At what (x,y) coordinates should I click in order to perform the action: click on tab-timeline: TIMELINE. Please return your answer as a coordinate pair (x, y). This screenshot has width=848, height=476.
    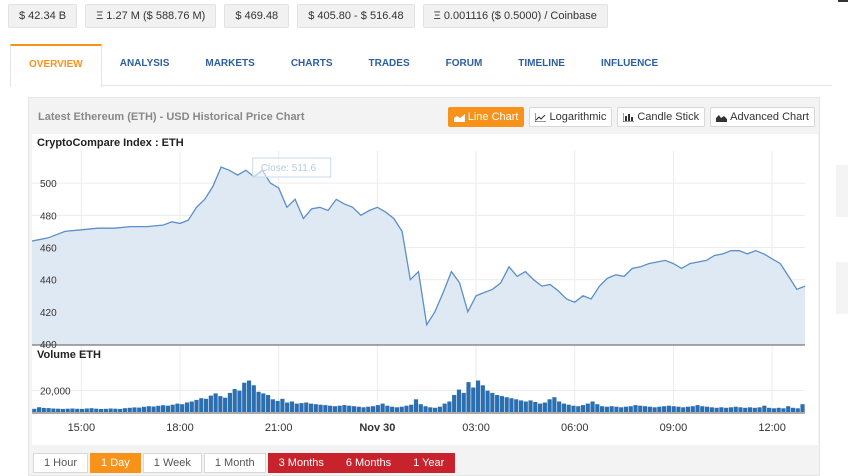
    Looking at the image, I should click on (541, 65).